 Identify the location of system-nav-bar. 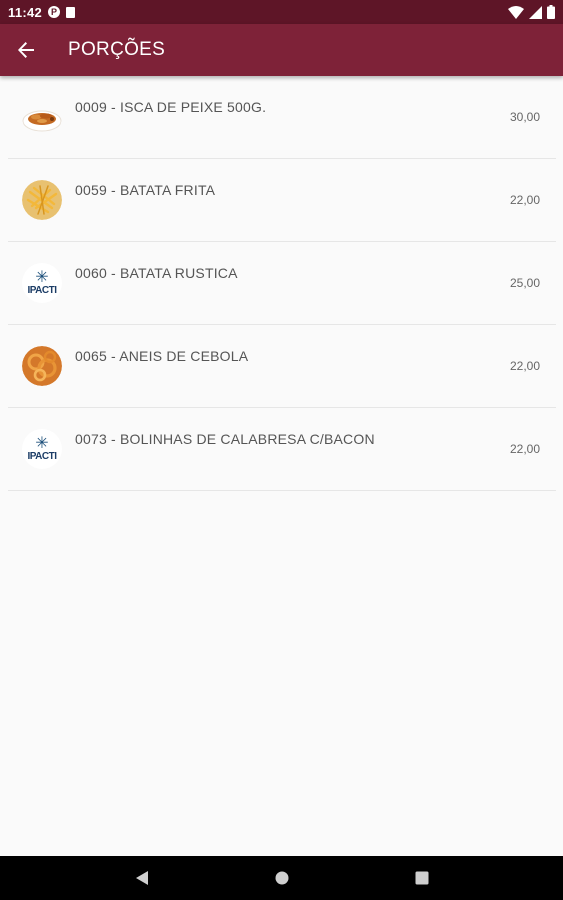
(281, 878).